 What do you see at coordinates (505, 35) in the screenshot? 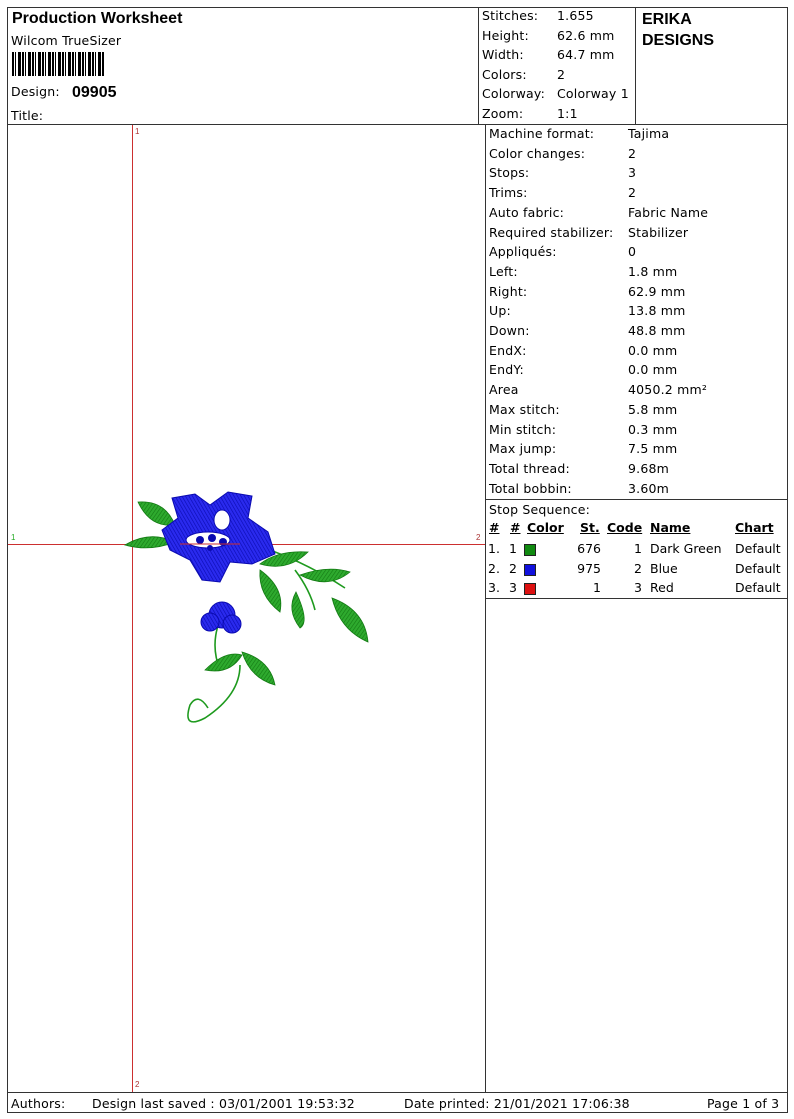
I see `summary-label: Height:` at bounding box center [505, 35].